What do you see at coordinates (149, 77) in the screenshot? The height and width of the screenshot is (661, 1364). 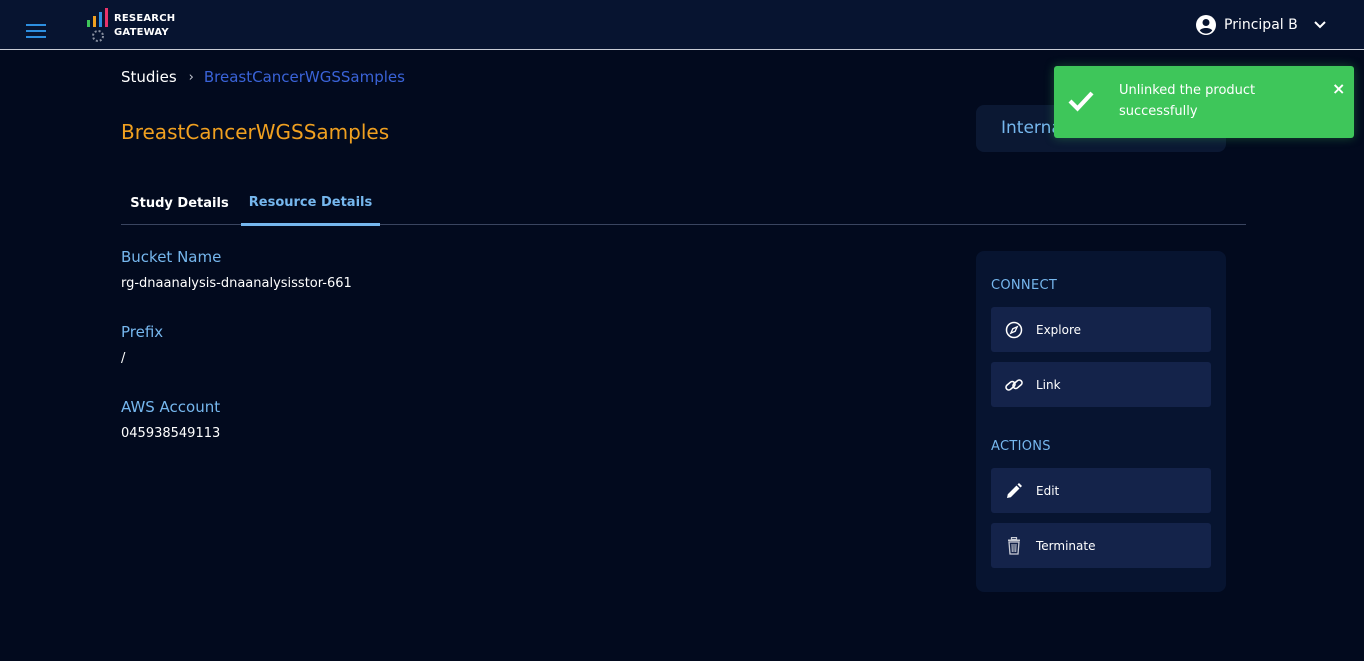 I see `breadcrumb-studies: Studies` at bounding box center [149, 77].